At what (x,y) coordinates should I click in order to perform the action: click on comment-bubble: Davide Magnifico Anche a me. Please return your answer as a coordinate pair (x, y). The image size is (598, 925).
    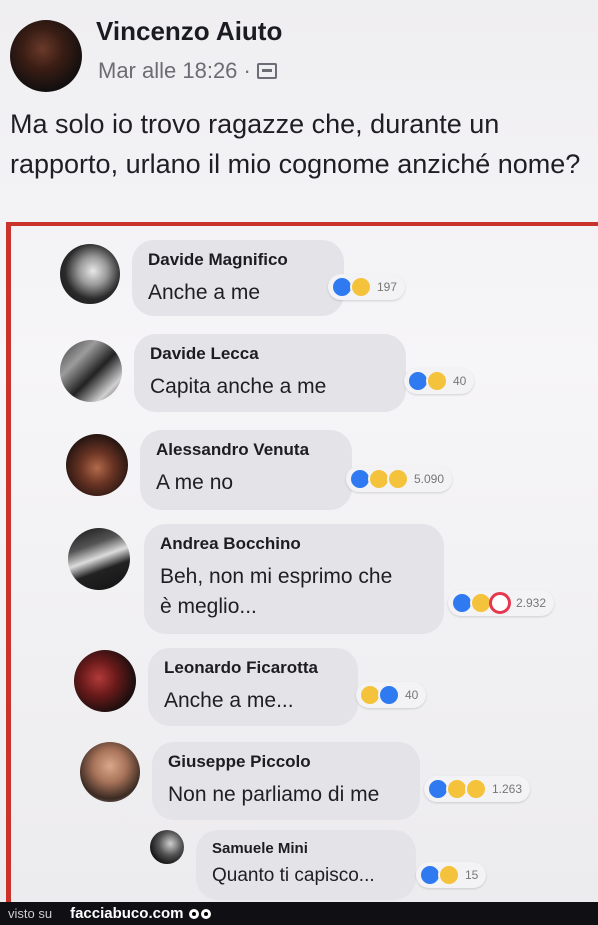
    Looking at the image, I should click on (238, 278).